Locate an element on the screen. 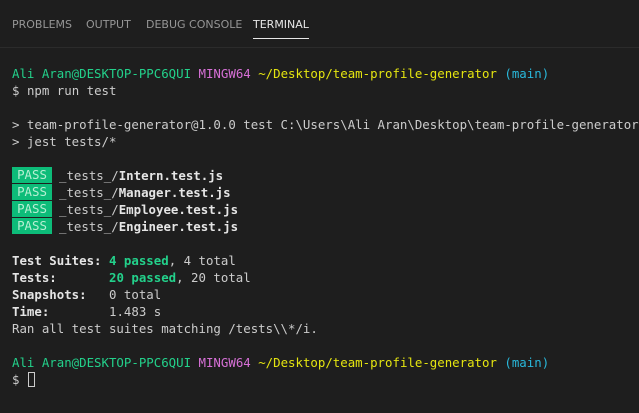 This screenshot has height=413, width=639. summary-label: Test Suites: is located at coordinates (57, 260).